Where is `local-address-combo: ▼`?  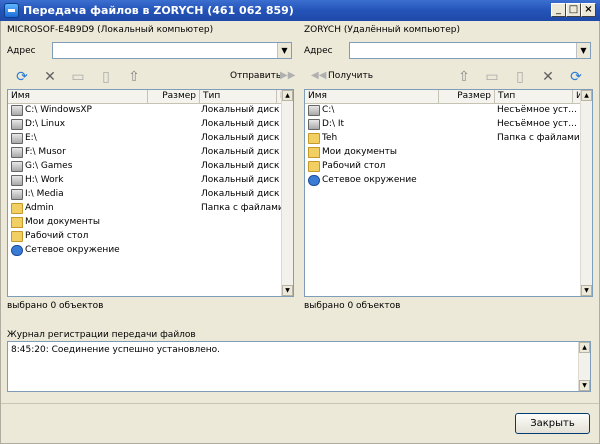
local-address-combo: ▼ is located at coordinates (172, 50).